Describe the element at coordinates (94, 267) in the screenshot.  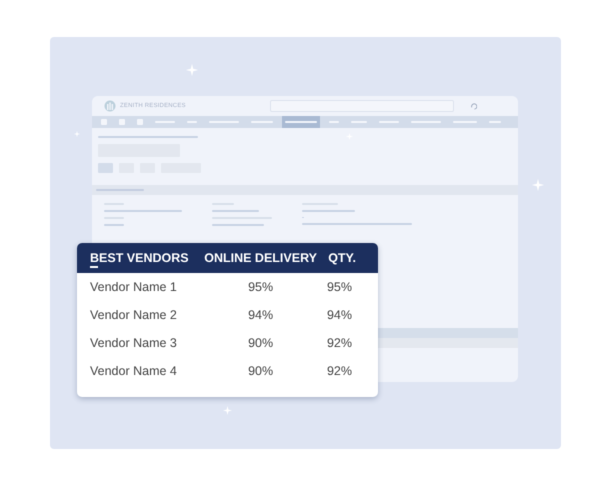
I see `sort-indicator` at that location.